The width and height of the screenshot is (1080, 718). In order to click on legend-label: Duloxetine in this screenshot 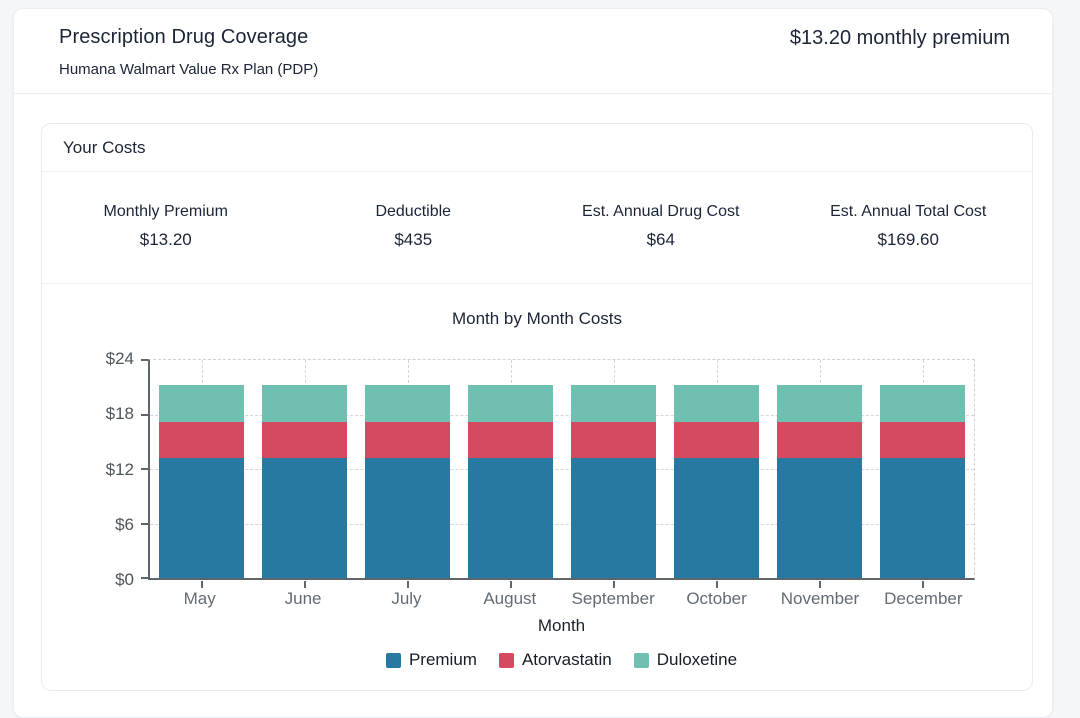, I will do `click(697, 659)`.